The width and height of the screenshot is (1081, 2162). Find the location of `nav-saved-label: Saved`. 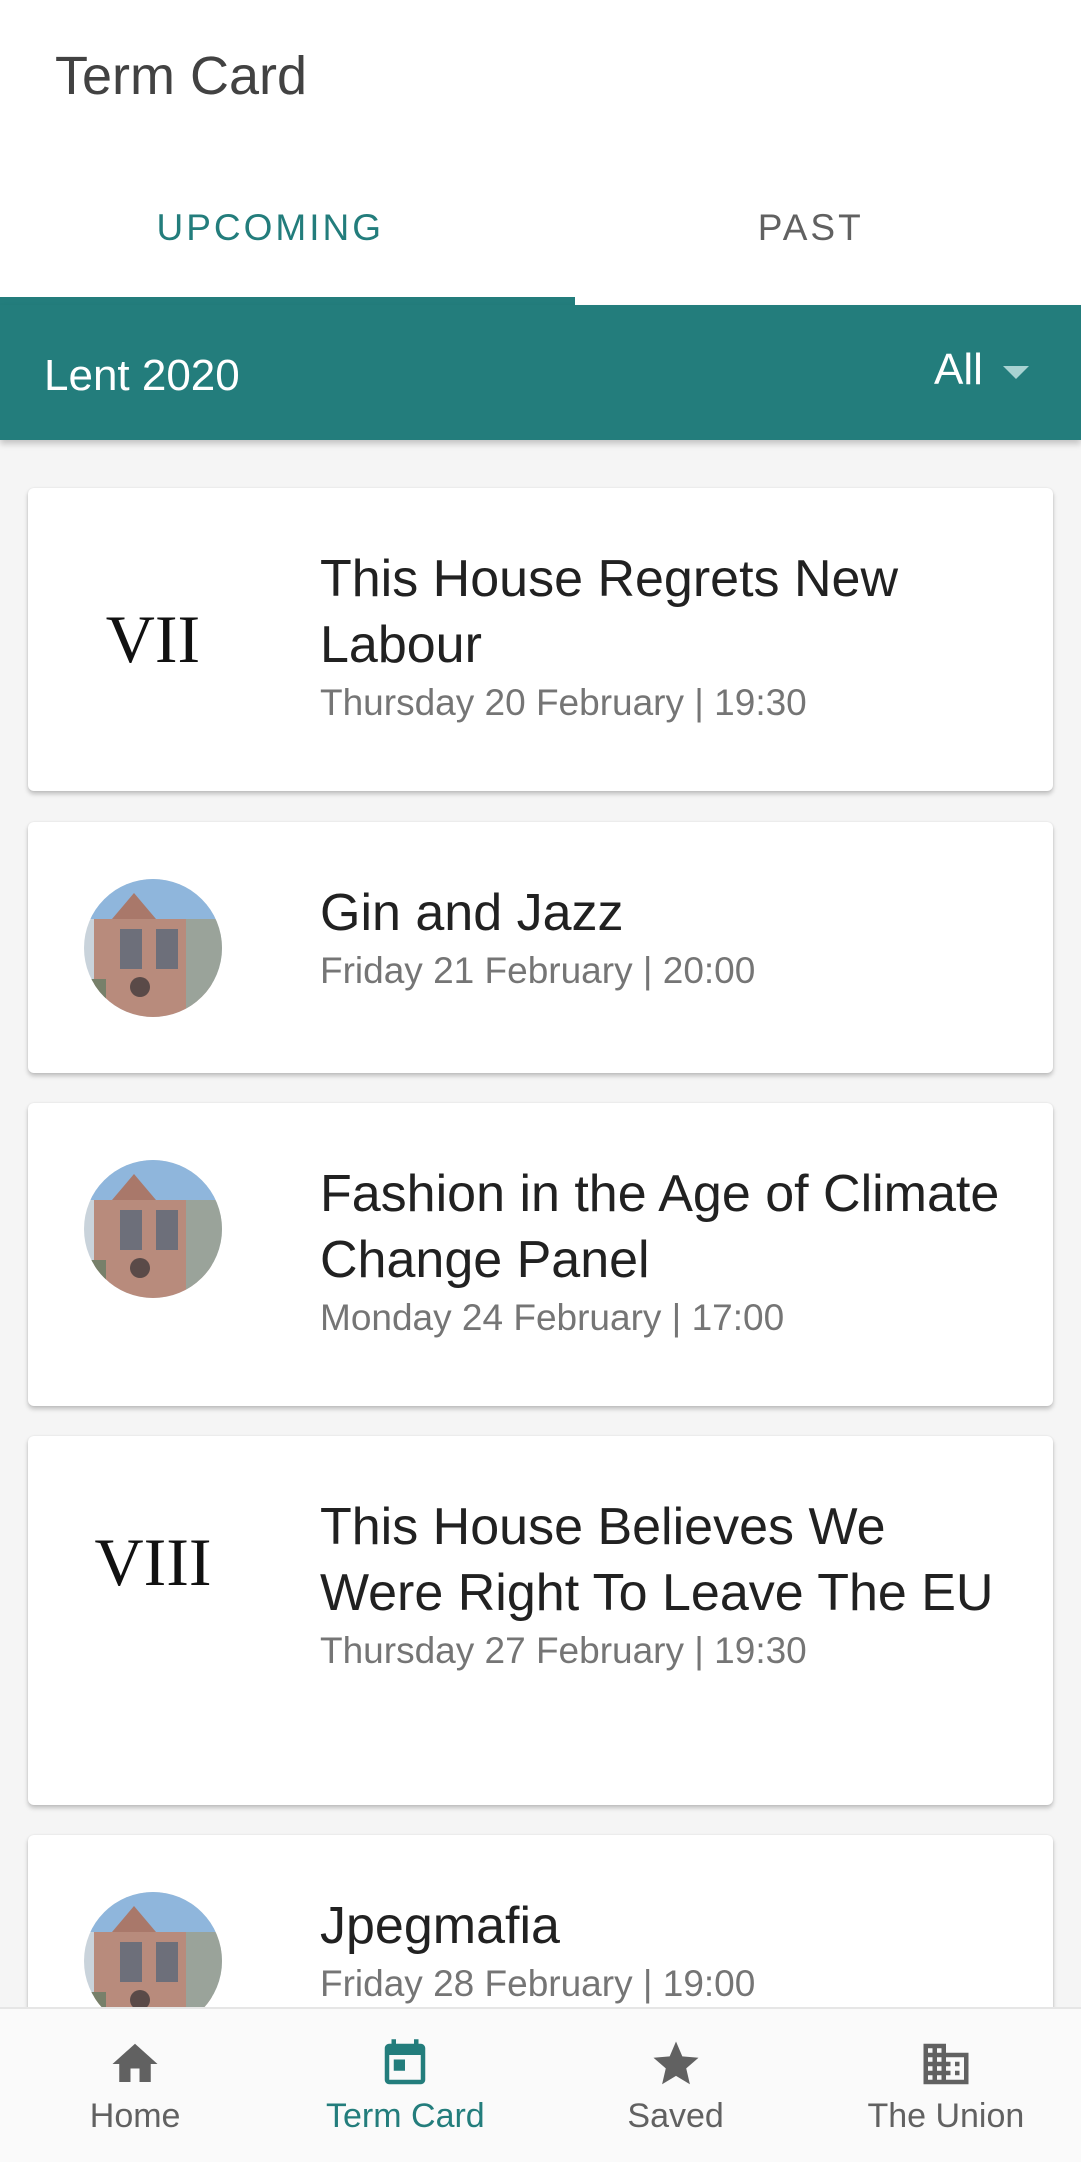

nav-saved-label: Saved is located at coordinates (675, 2116).